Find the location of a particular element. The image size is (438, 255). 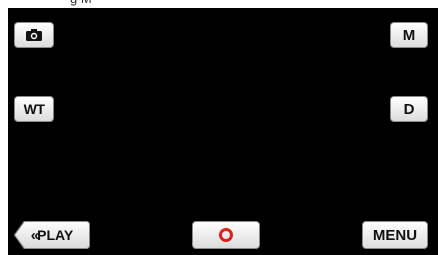

play-button-label: PLAY is located at coordinates (55, 235).